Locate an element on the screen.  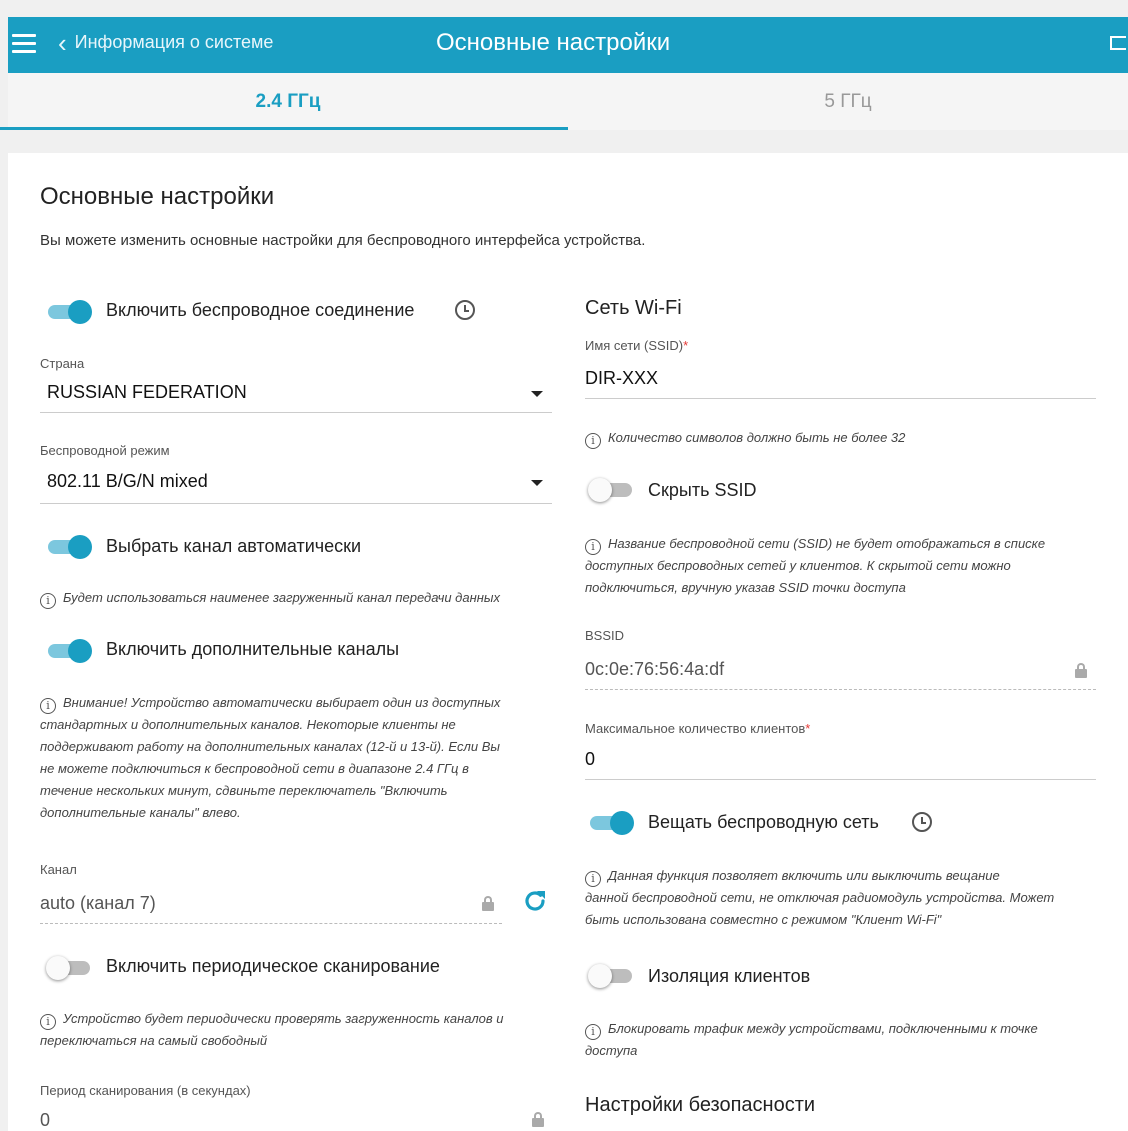
hide-ssid-toggle is located at coordinates (611, 490).